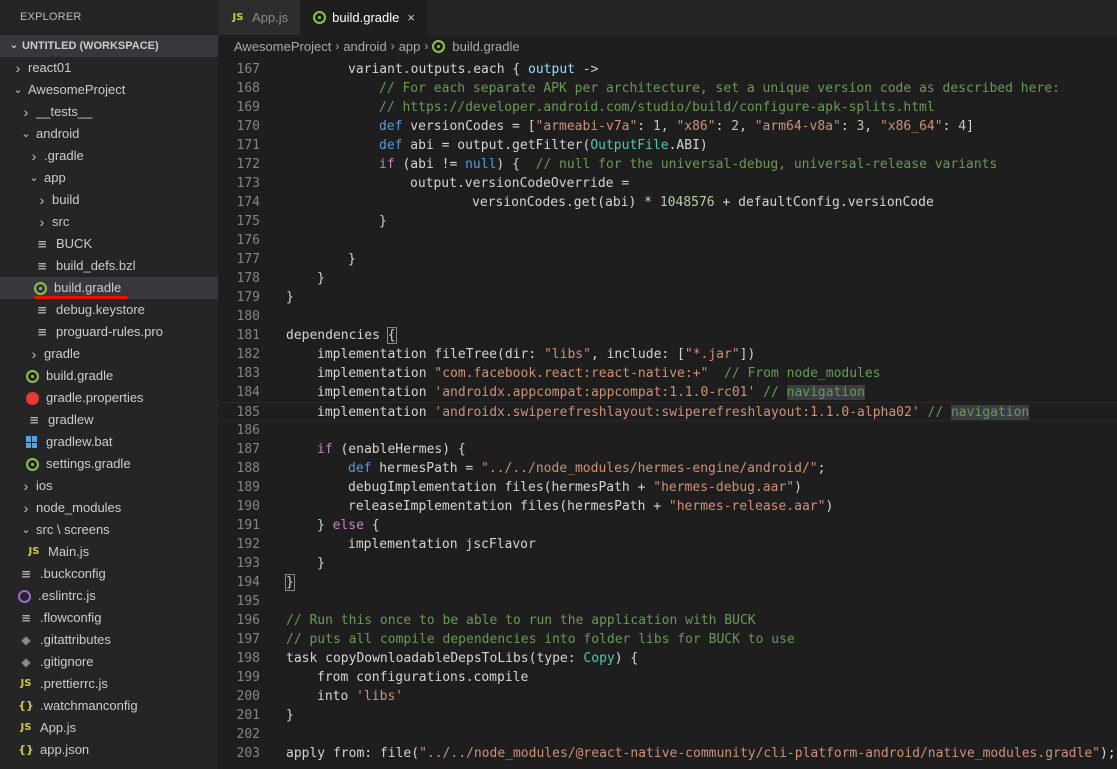  Describe the element at coordinates (248, 354) in the screenshot. I see `line-number: 182` at that location.